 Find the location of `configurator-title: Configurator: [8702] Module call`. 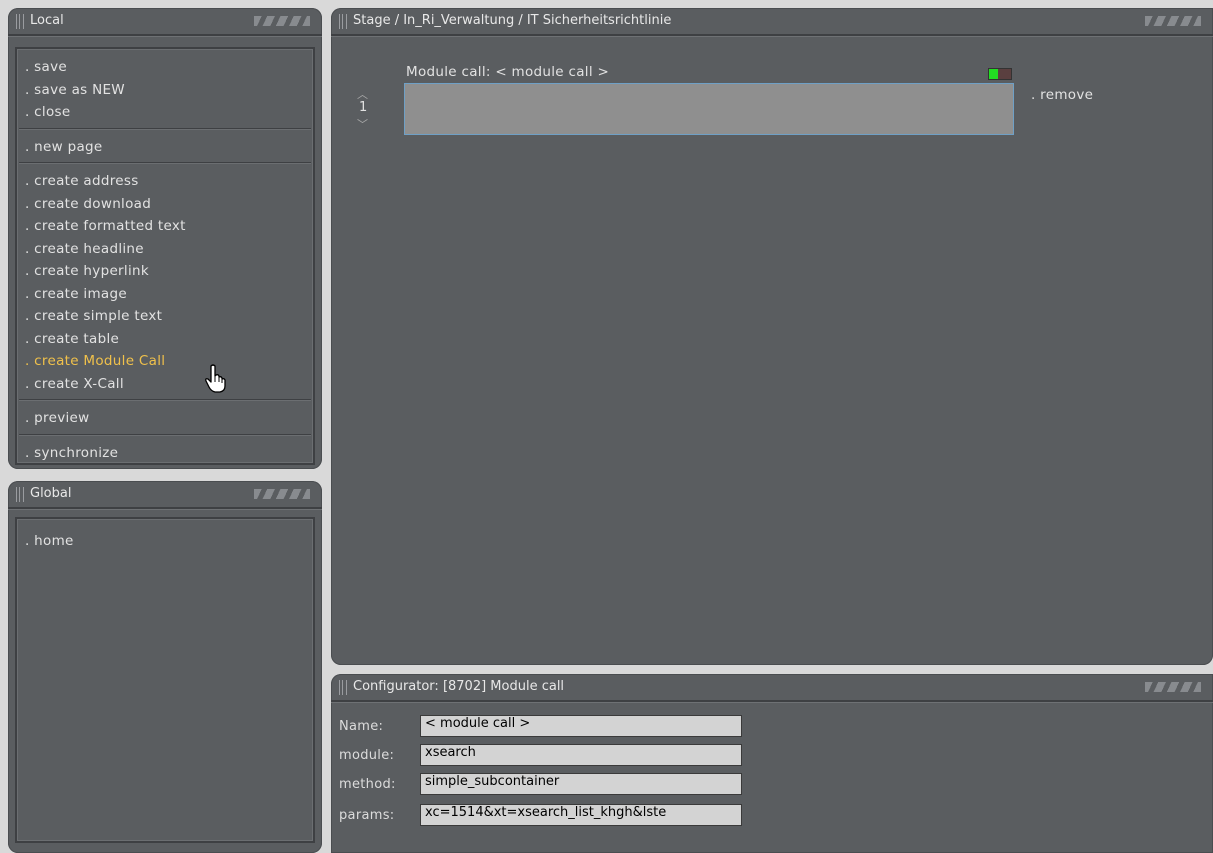

configurator-title: Configurator: [8702] Module call is located at coordinates (459, 686).